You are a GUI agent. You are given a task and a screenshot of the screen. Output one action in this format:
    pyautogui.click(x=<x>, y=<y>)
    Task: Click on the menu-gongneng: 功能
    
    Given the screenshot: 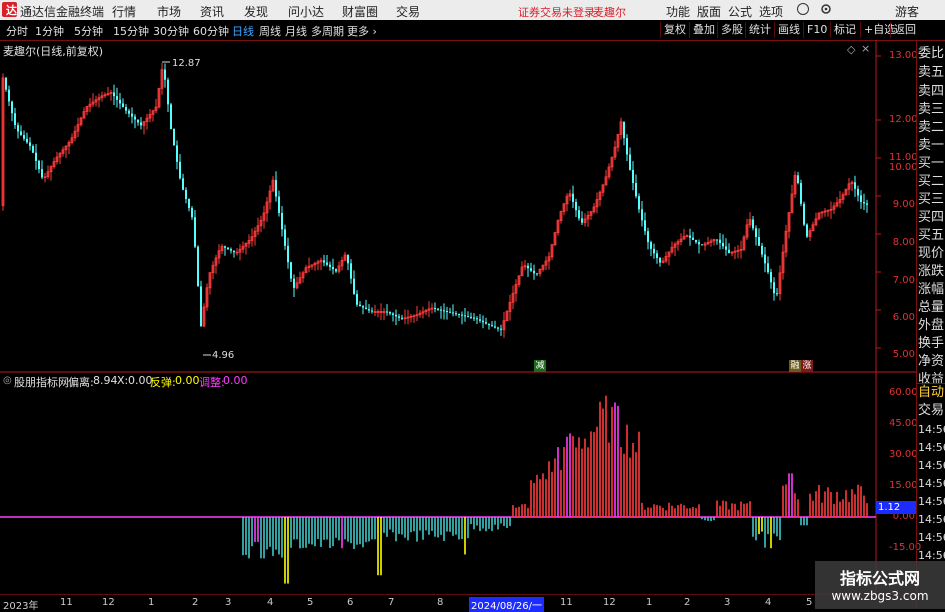 What is the action you would take?
    pyautogui.click(x=678, y=11)
    